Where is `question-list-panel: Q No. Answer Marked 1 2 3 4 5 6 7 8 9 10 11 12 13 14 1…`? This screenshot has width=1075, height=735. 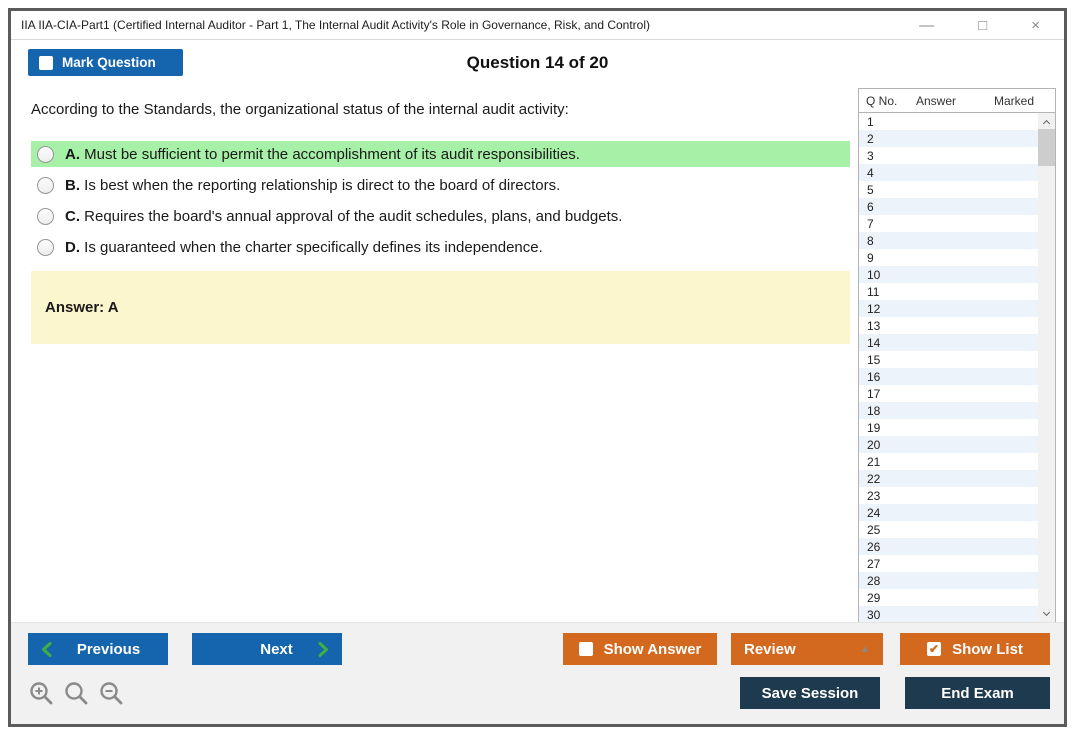 question-list-panel: Q No. Answer Marked 1 2 3 4 5 6 7 8 9 10 11 12 13 14 1… is located at coordinates (957, 355).